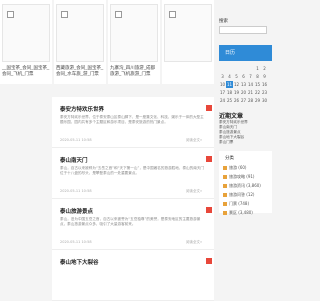  Describe the element at coordinates (264, 100) in the screenshot. I see `calendar-day: 30` at that location.